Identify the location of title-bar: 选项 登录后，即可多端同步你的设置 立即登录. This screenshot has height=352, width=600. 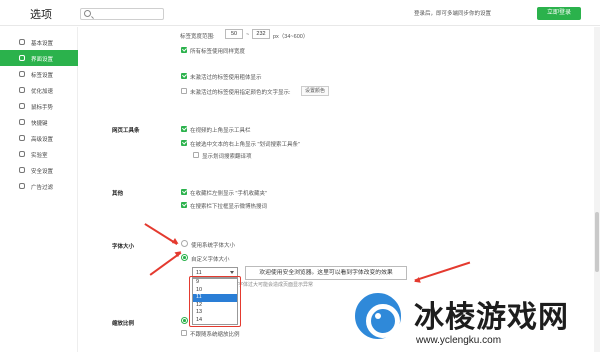
(300, 13).